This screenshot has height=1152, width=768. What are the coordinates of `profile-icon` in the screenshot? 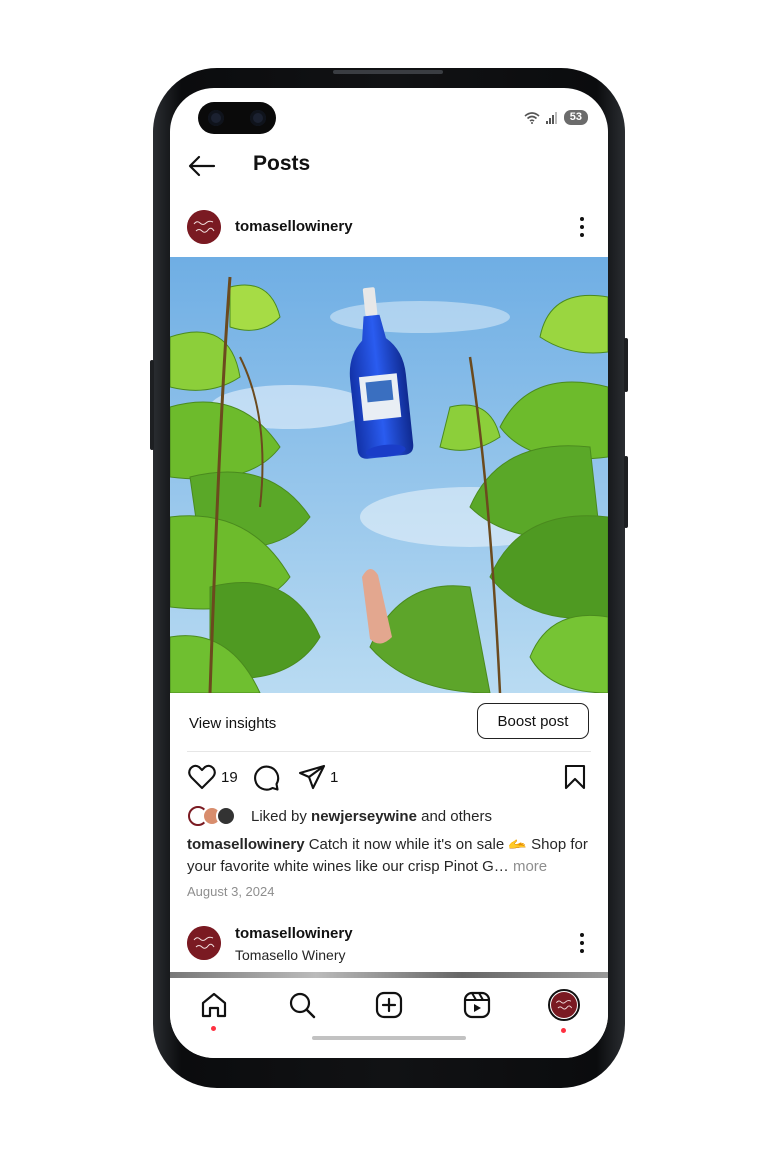 It's located at (564, 1005).